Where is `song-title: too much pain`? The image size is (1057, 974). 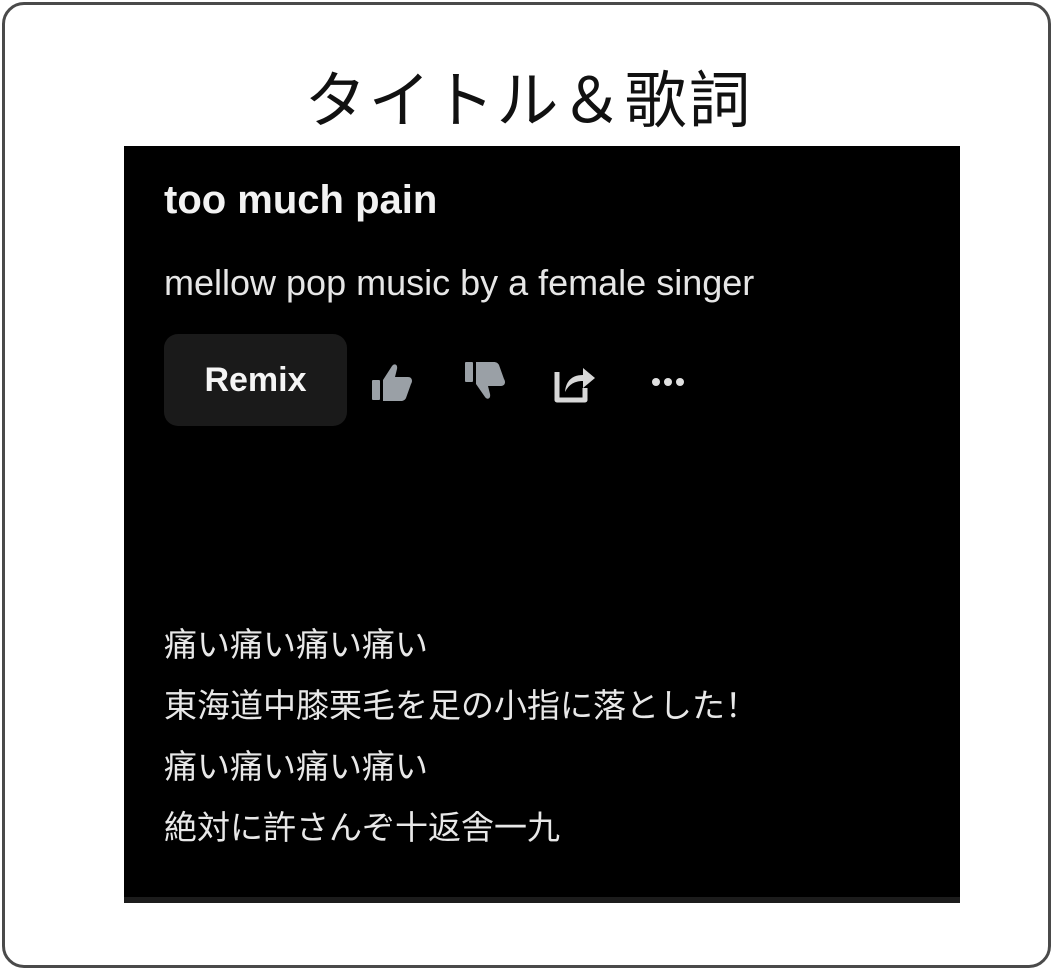
song-title: too much pain is located at coordinates (301, 200).